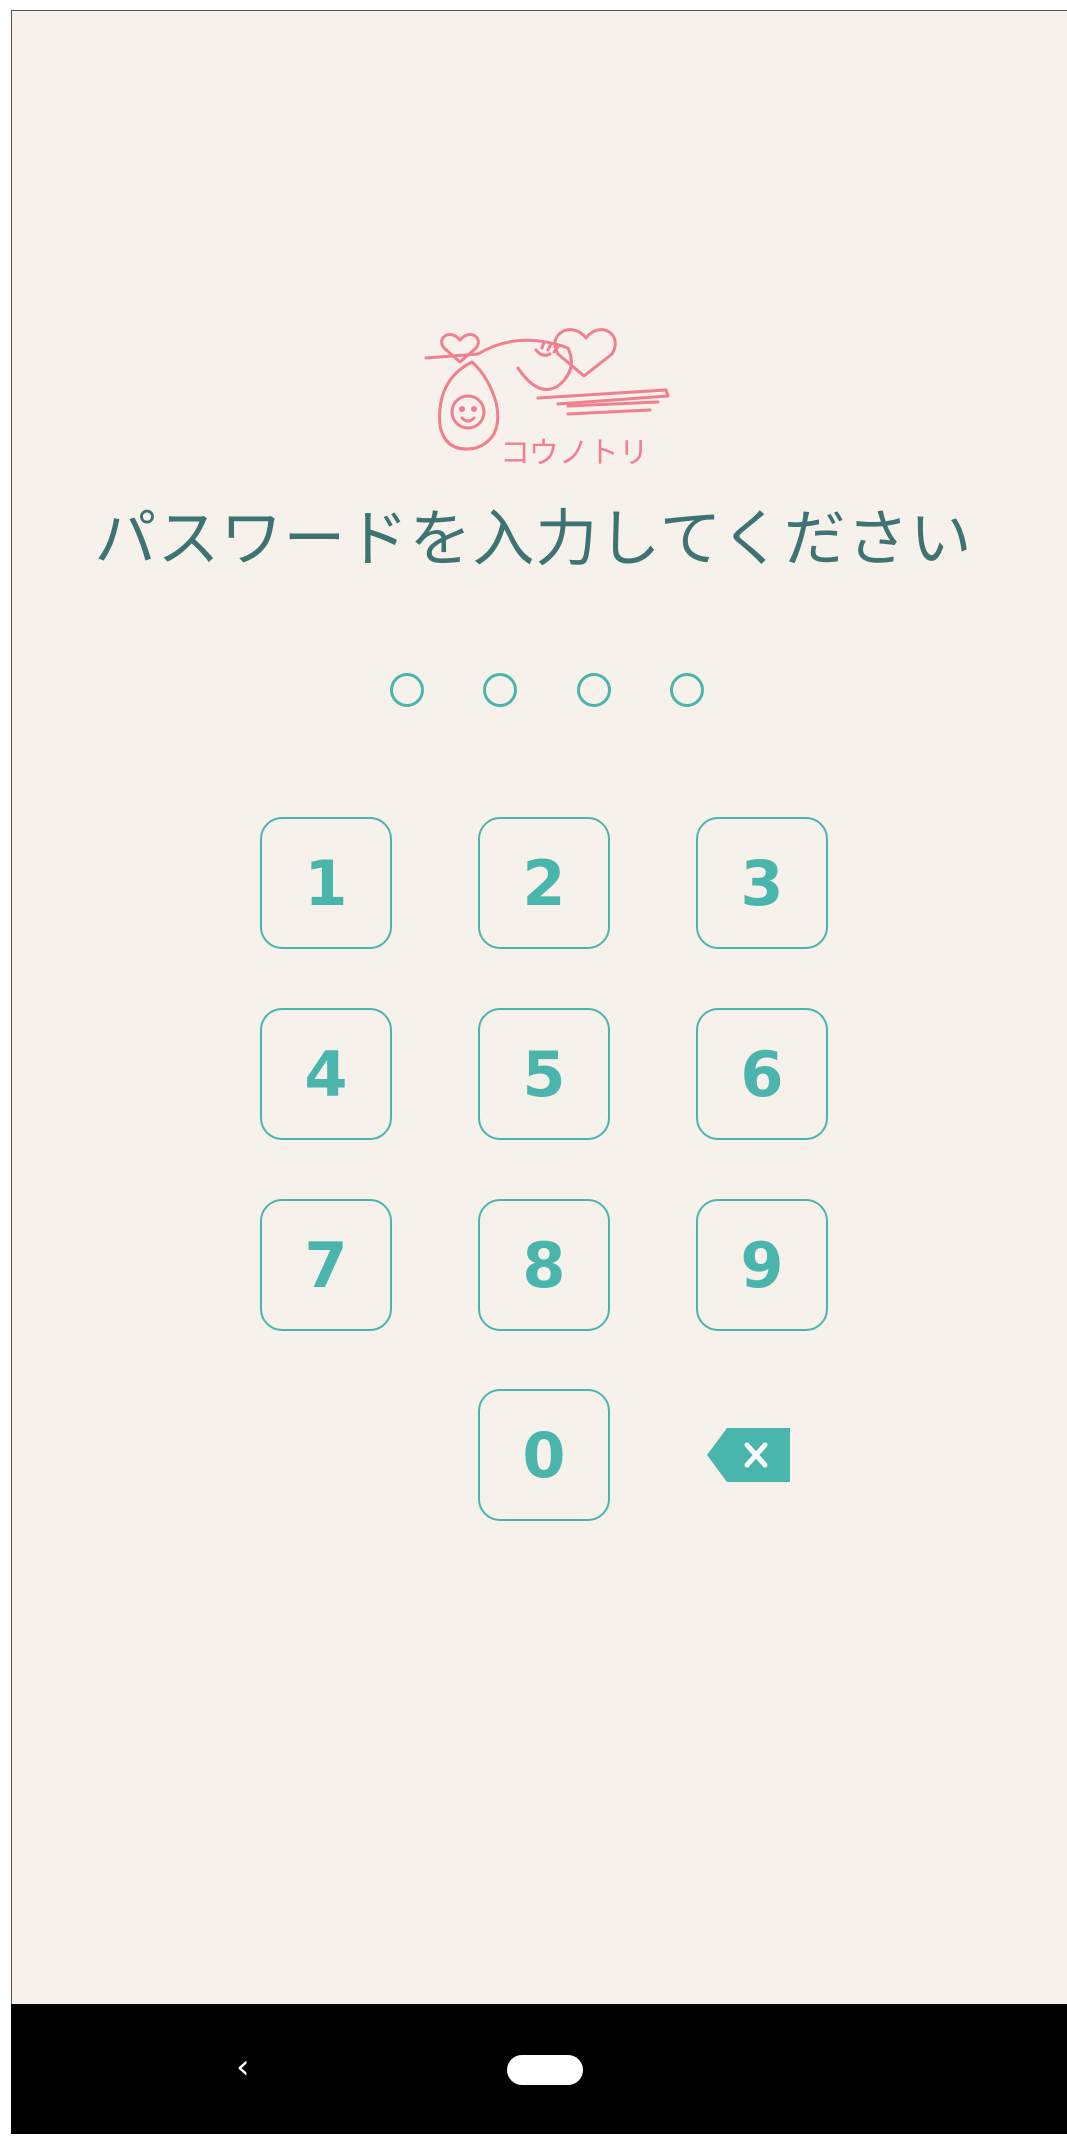  I want to click on kounotori-logo: コウノトリ, so click(548, 390).